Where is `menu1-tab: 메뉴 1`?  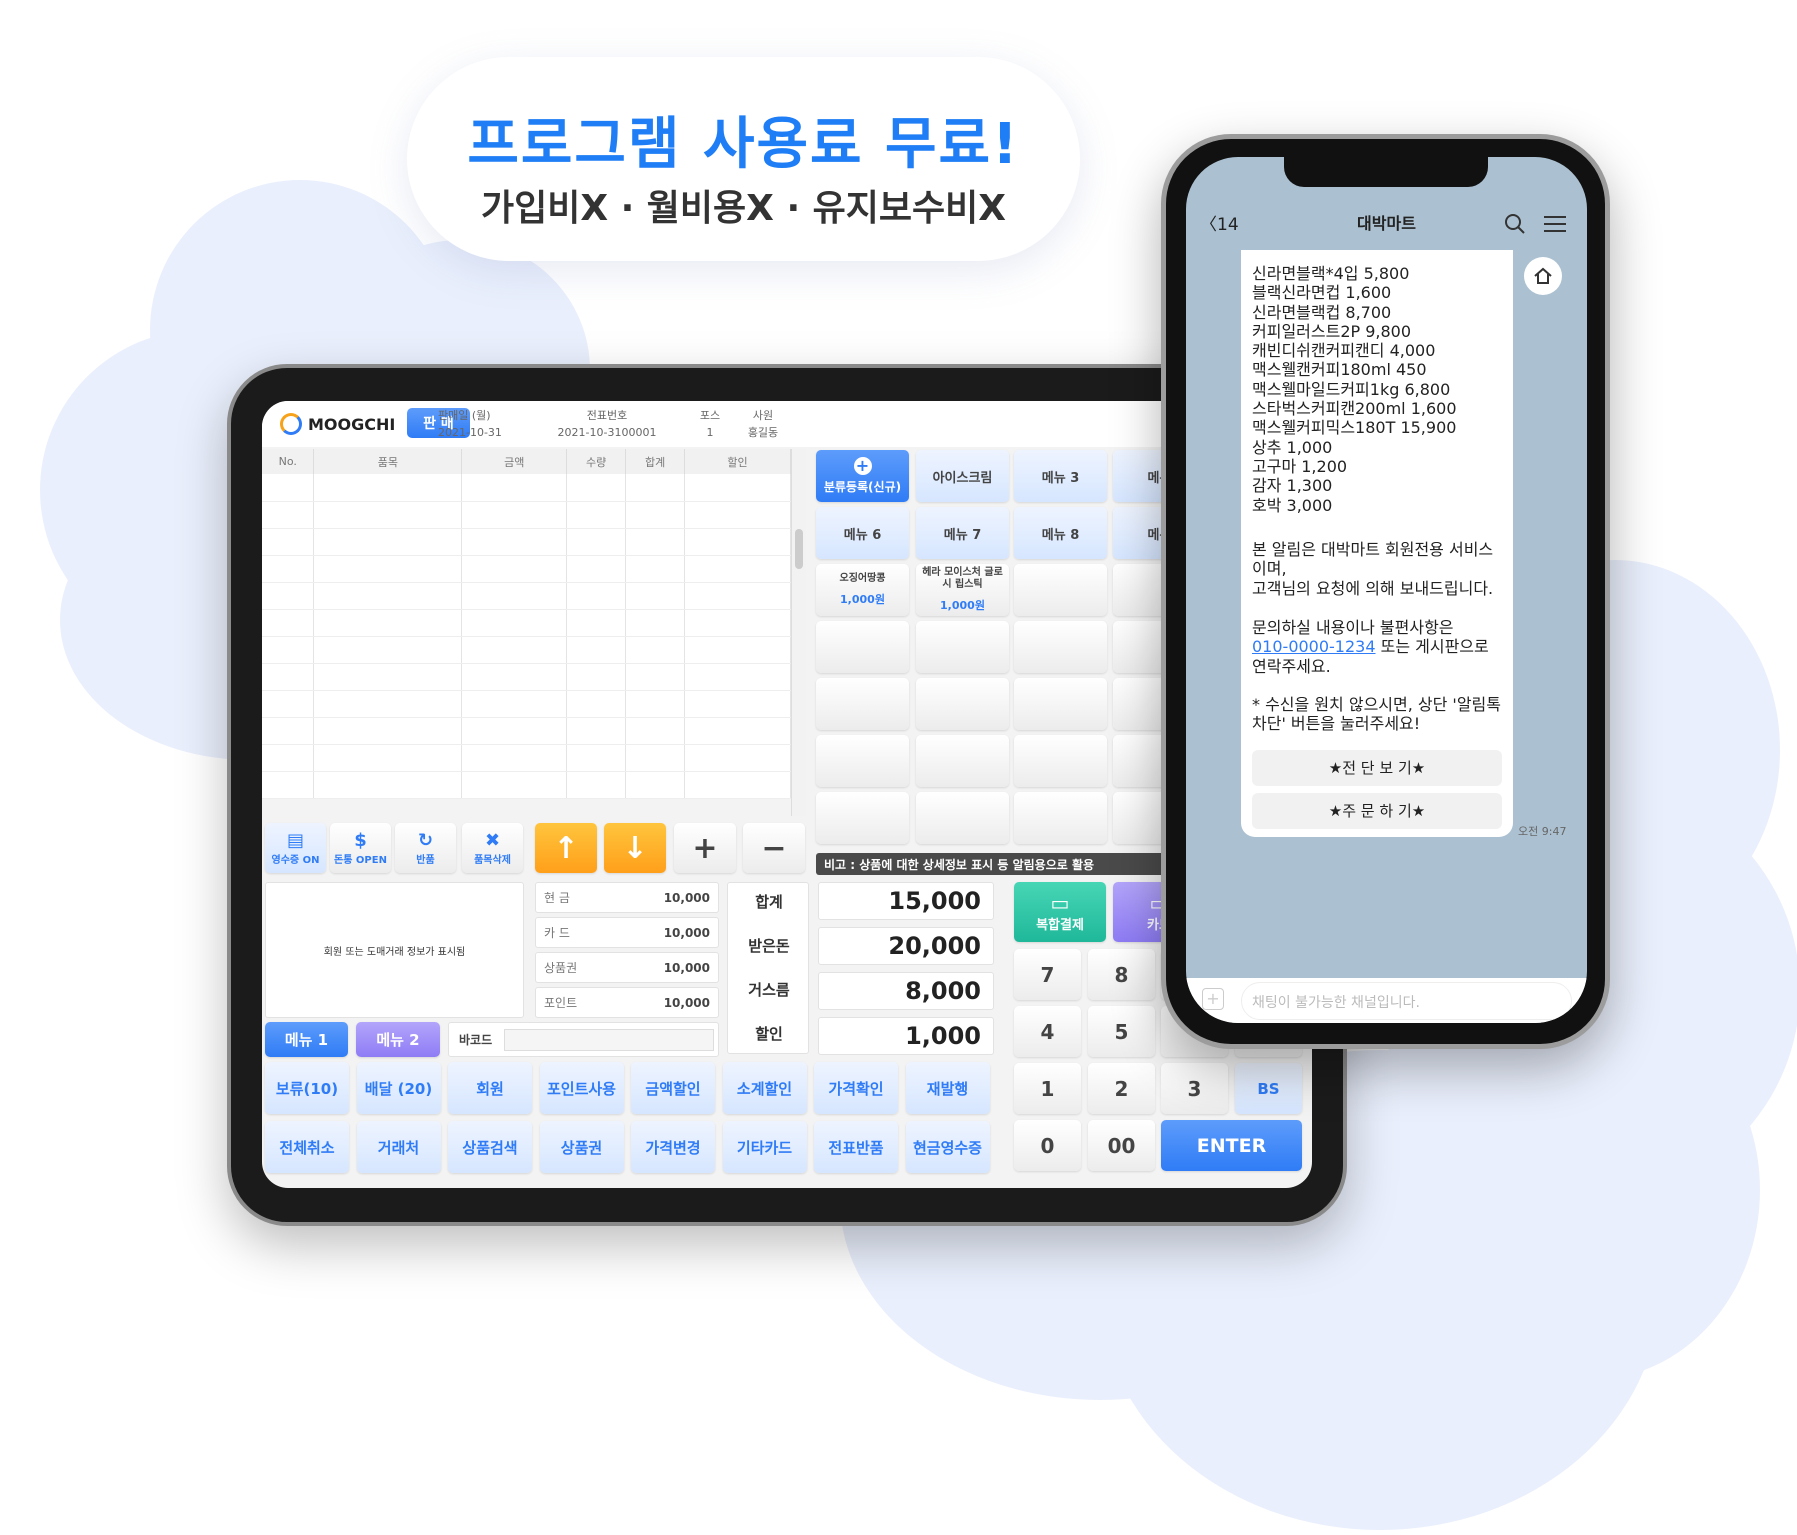
menu1-tab: 메뉴 1 is located at coordinates (306, 1039).